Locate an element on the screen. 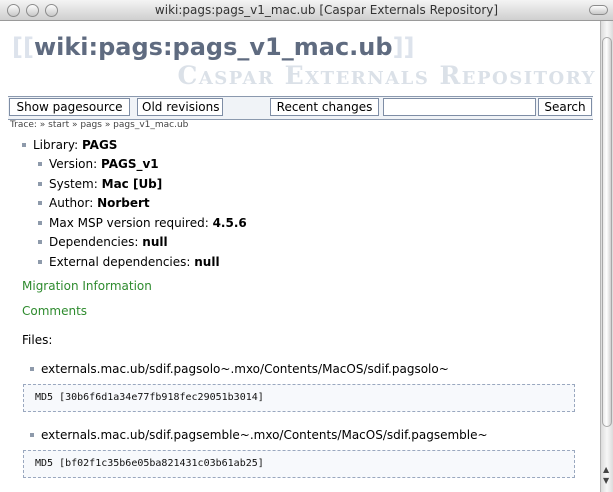 The image size is (613, 492). library-value: PAGS is located at coordinates (99, 145).